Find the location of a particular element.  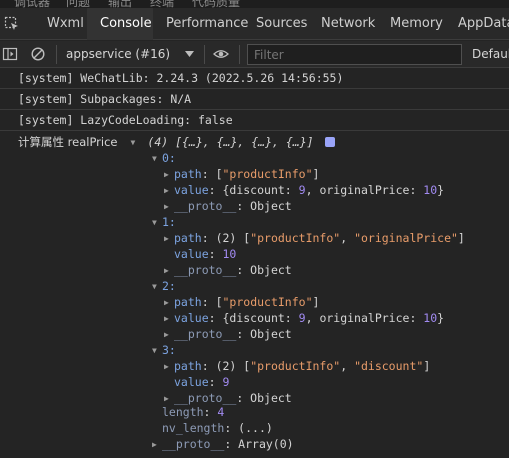

panel-tab-problems: 问题 is located at coordinates (78, 4).